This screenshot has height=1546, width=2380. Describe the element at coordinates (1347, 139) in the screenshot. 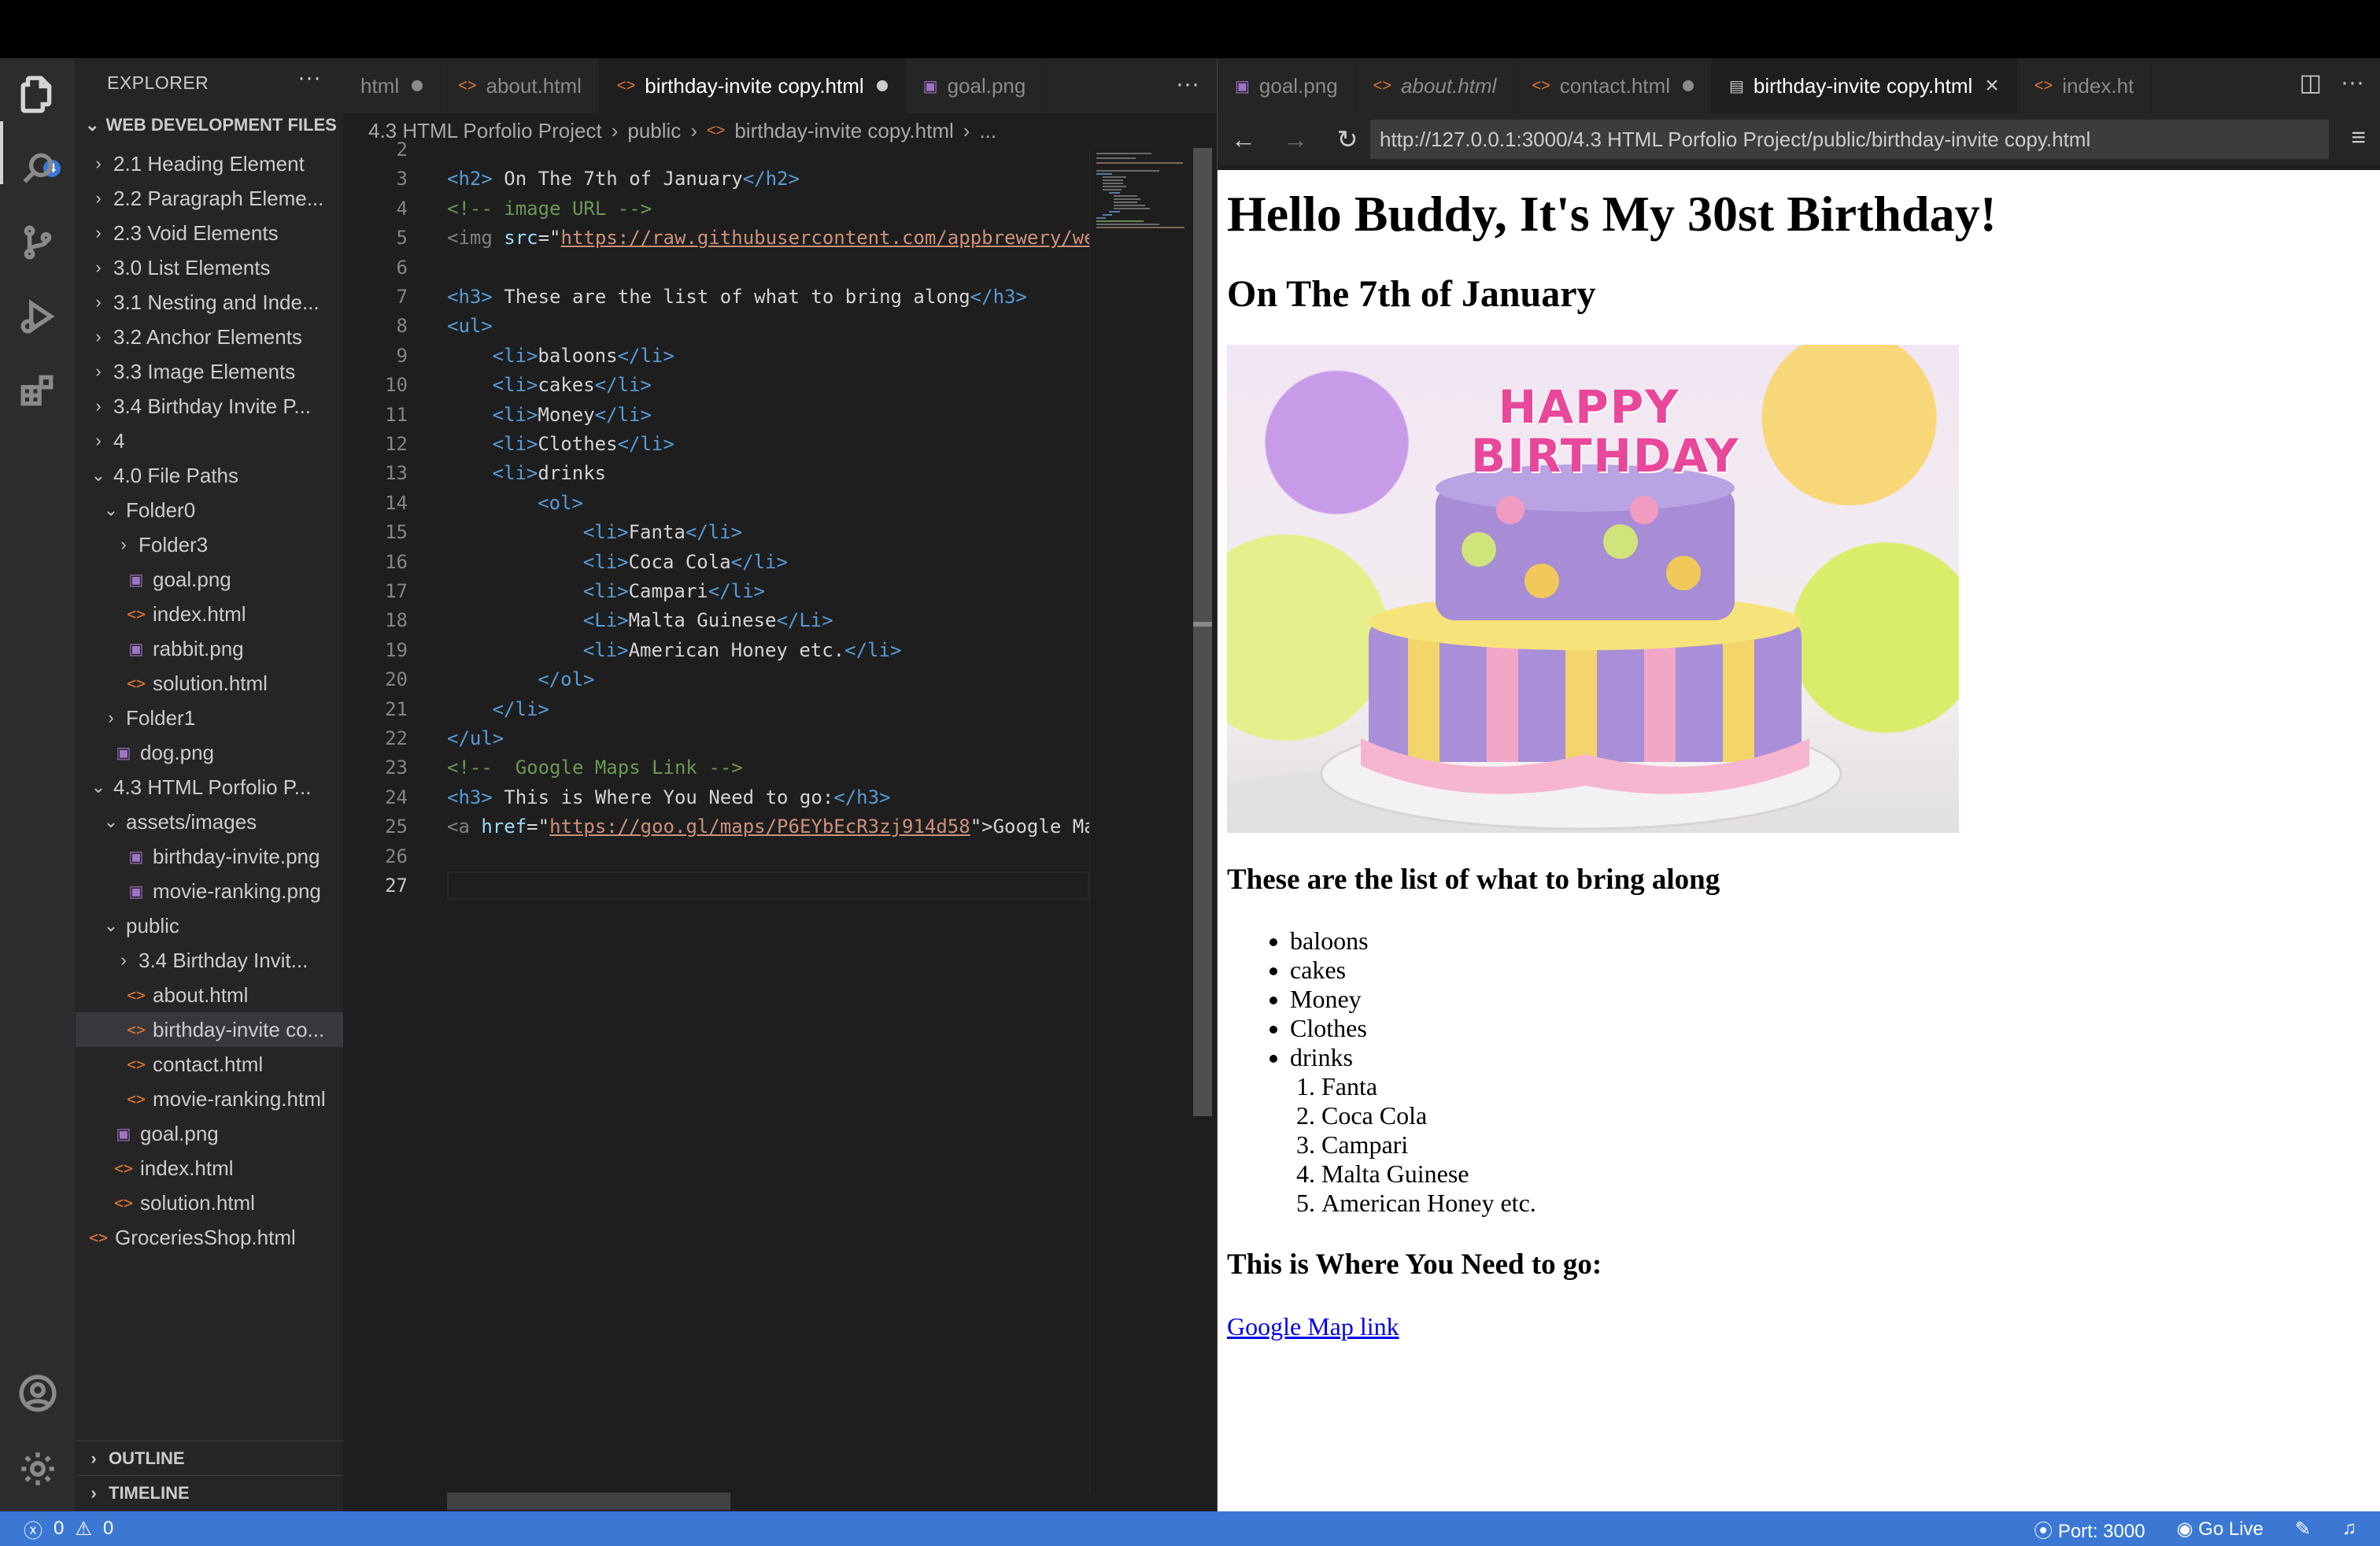

I see `reload-icon: ↻` at that location.